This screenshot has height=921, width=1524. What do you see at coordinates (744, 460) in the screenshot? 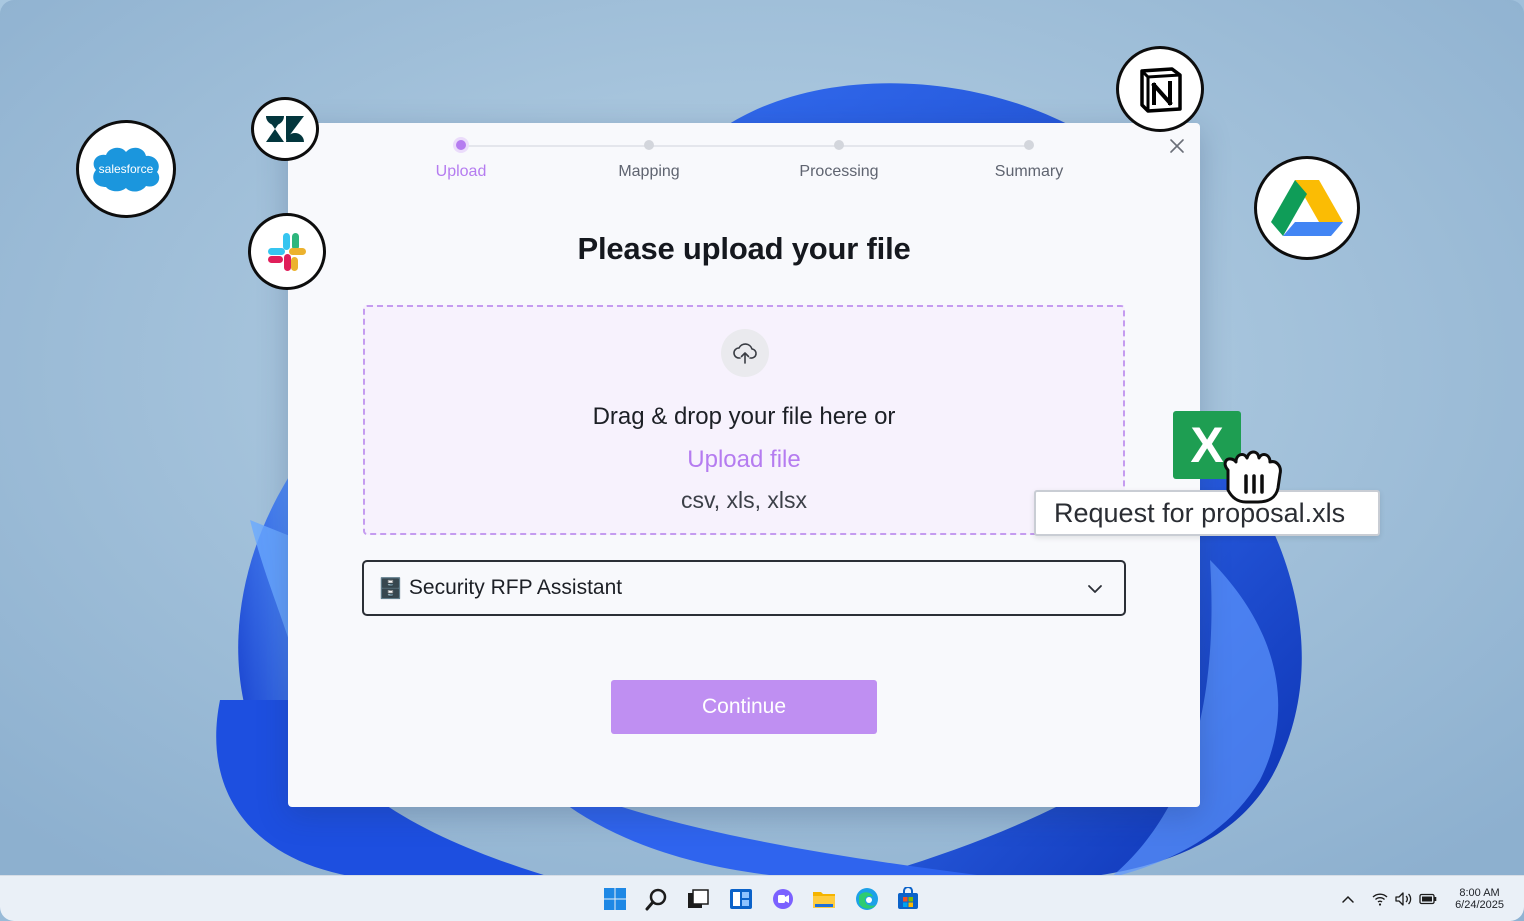
I see `upload-file-link: Upload file` at bounding box center [744, 460].